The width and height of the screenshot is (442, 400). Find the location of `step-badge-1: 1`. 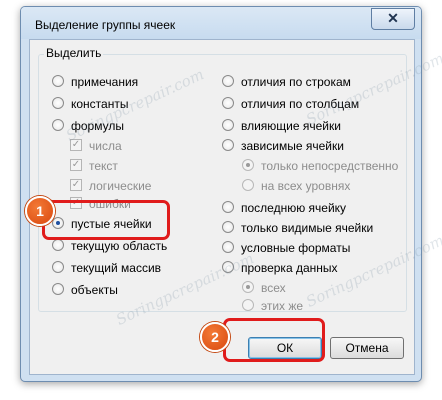

step-badge-1: 1 is located at coordinates (40, 211).